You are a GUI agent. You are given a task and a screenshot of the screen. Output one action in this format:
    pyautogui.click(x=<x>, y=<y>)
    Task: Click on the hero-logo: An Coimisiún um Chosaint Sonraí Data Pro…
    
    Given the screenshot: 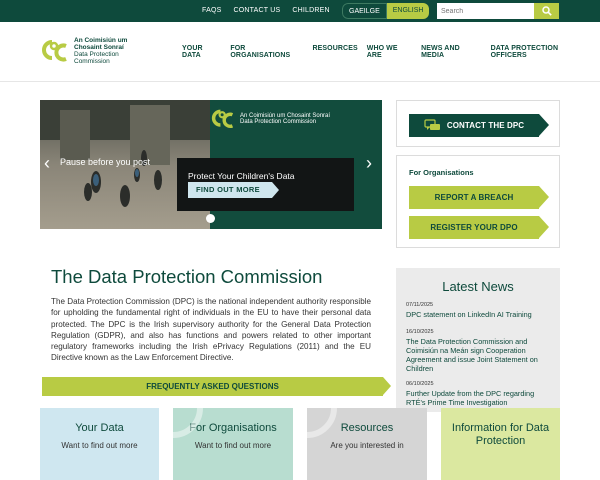 What is the action you would take?
    pyautogui.click(x=270, y=119)
    